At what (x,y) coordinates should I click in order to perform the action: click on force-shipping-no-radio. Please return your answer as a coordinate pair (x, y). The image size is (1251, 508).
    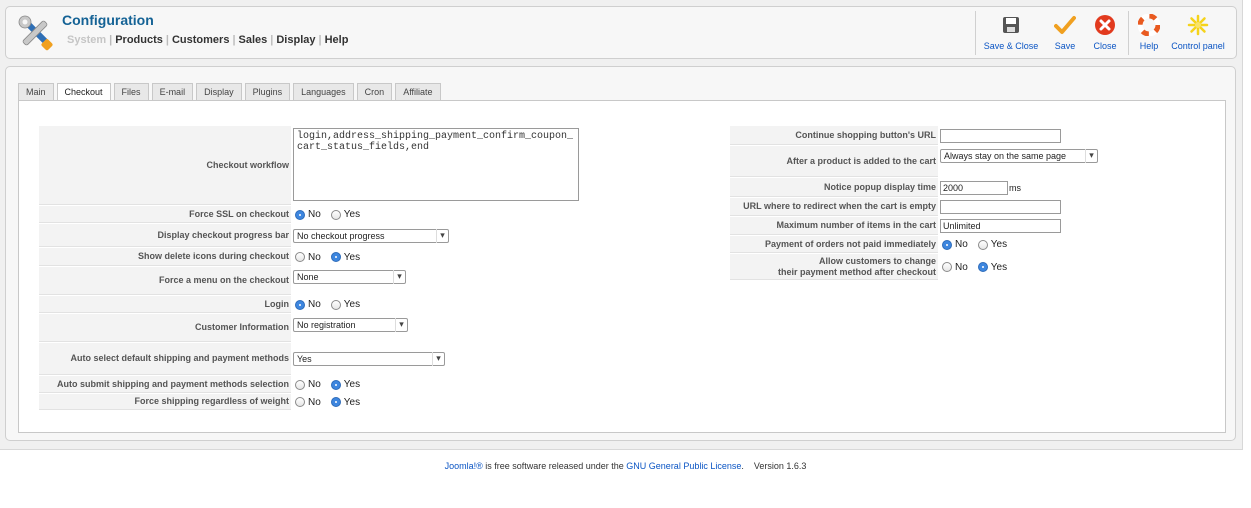
    Looking at the image, I should click on (300, 402).